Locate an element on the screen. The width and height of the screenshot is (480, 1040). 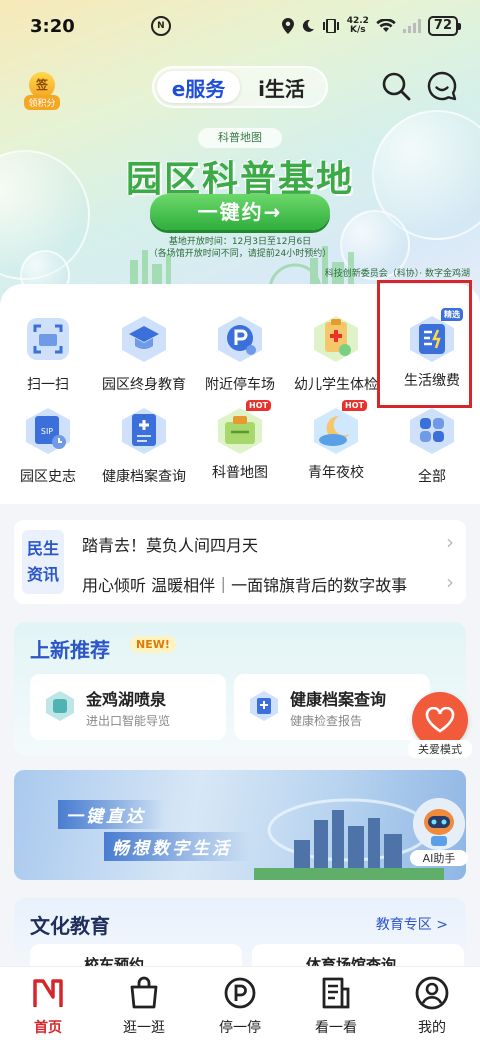
banner-book-button: 一键约→ is located at coordinates (240, 212).